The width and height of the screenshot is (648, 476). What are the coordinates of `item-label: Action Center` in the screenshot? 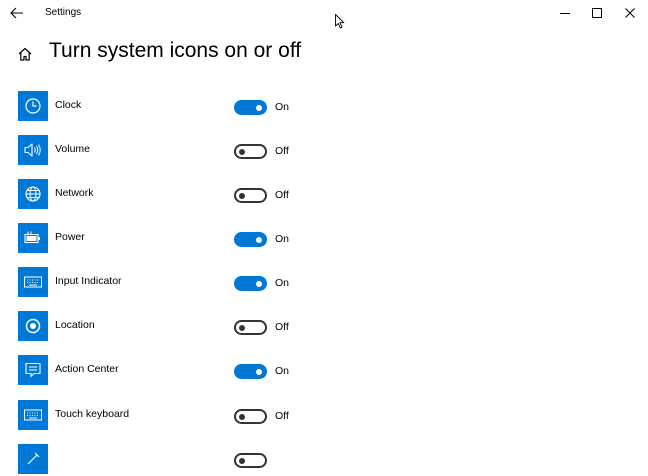 It's located at (87, 369).